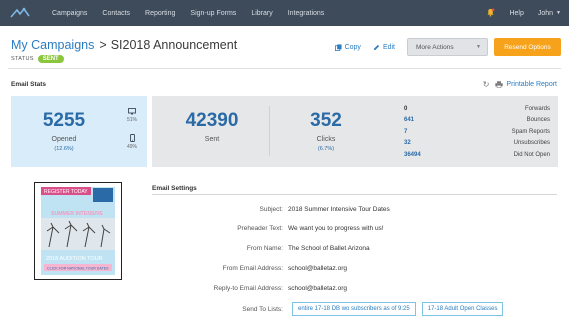 This screenshot has height=326, width=569. What do you see at coordinates (78, 269) in the screenshot?
I see `preview-cta: CLICK FOR NATIONAL TOUR DATES` at bounding box center [78, 269].